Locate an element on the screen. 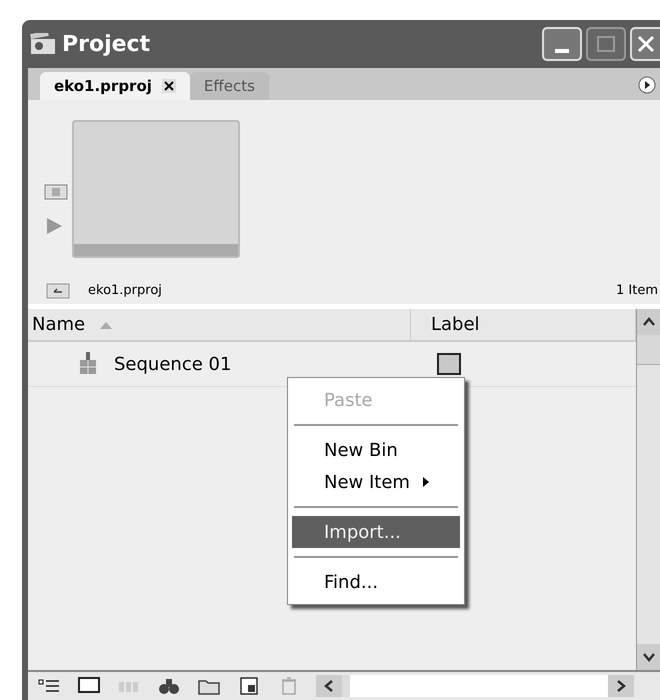 Image resolution: width=660 pixels, height=700 pixels. minimize-button is located at coordinates (562, 44).